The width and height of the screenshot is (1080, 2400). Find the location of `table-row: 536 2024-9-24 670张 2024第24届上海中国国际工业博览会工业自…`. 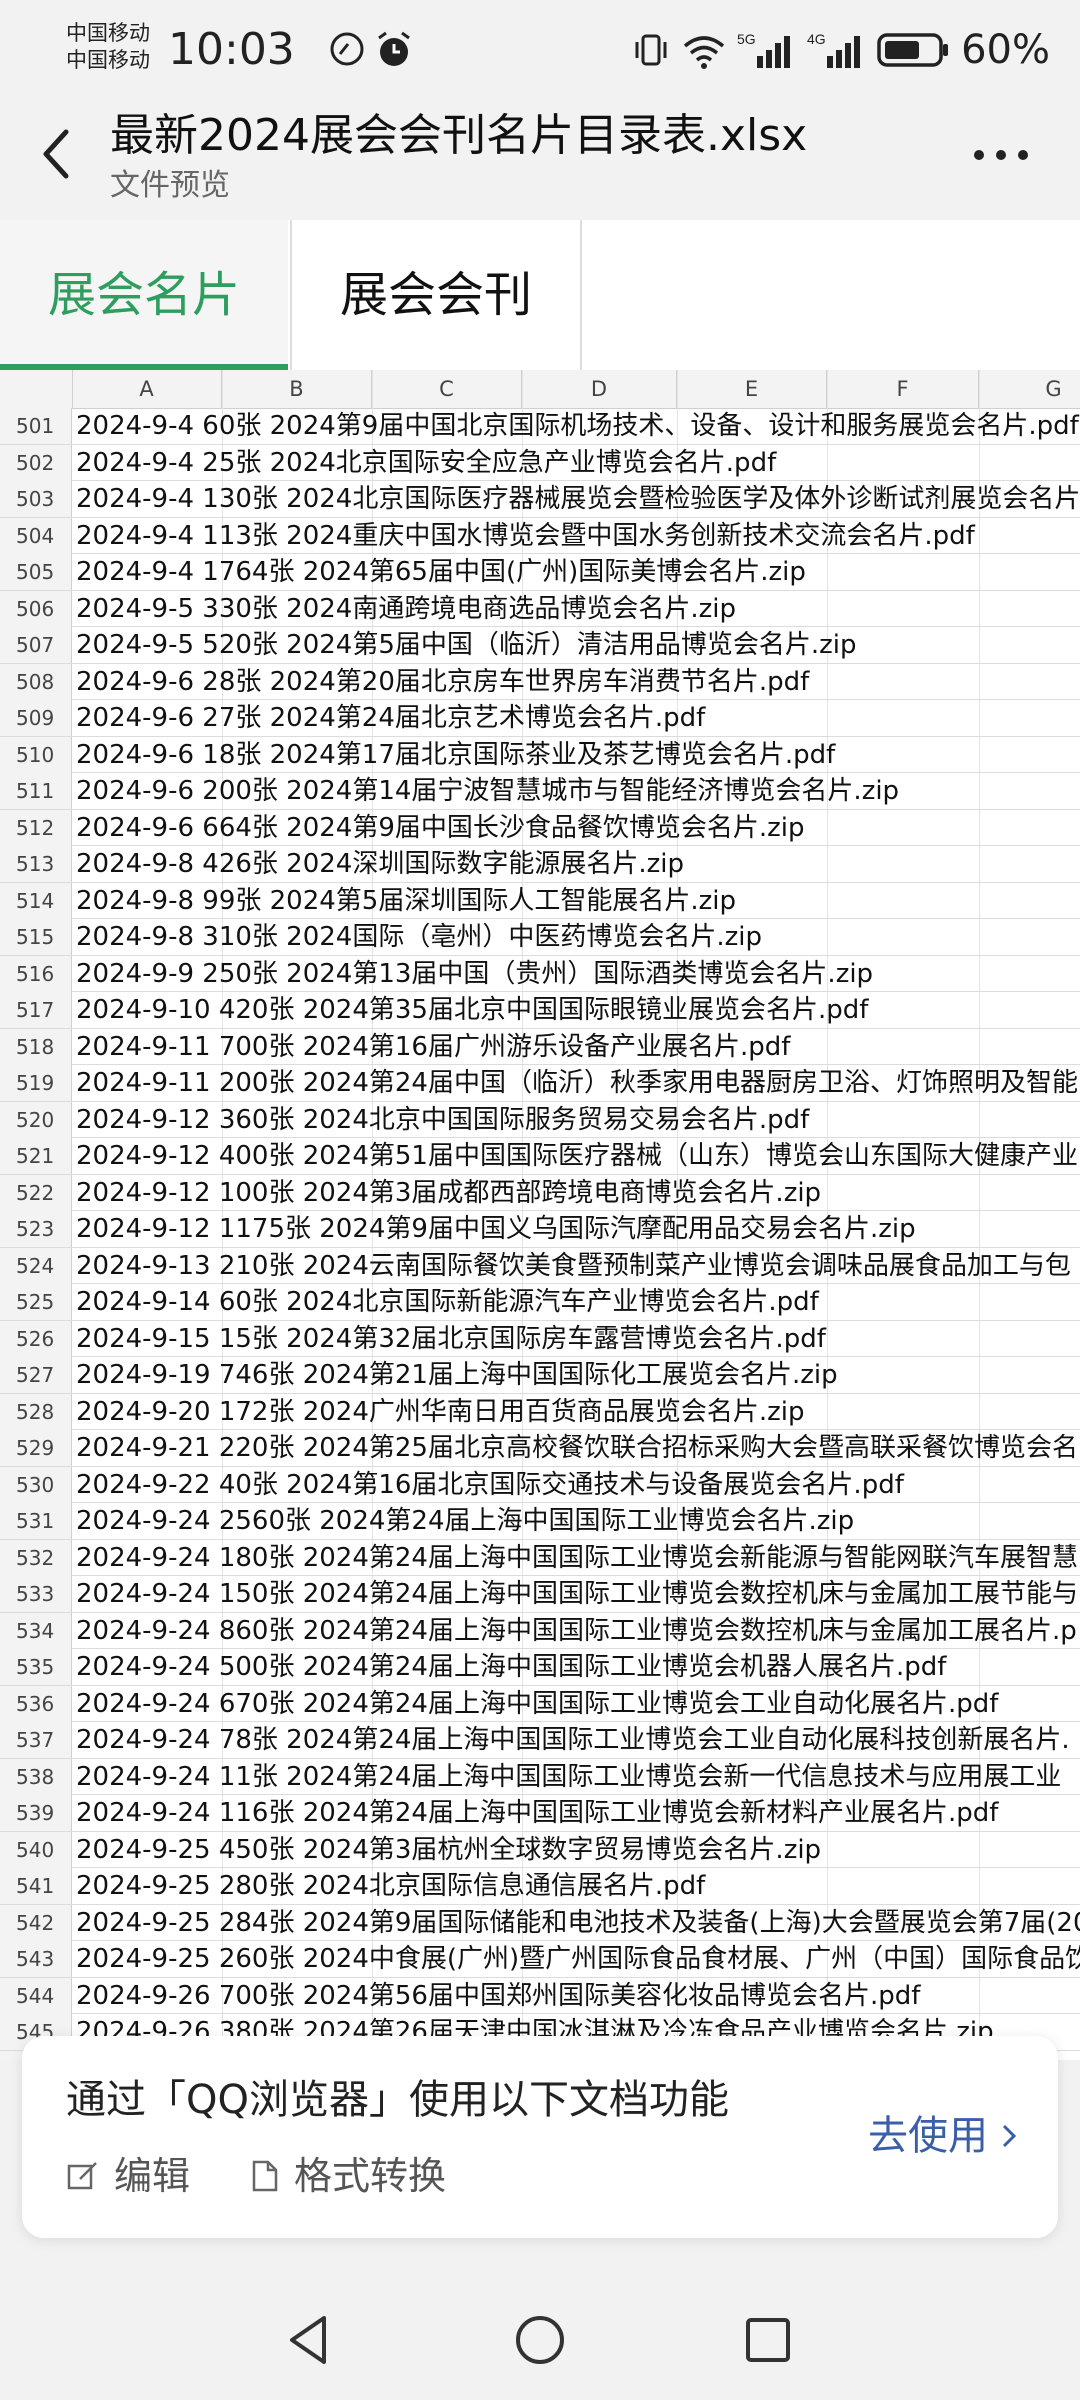

table-row: 536 2024-9-24 670张 2024第24届上海中国国际工业博览会工业自… is located at coordinates (540, 1703).